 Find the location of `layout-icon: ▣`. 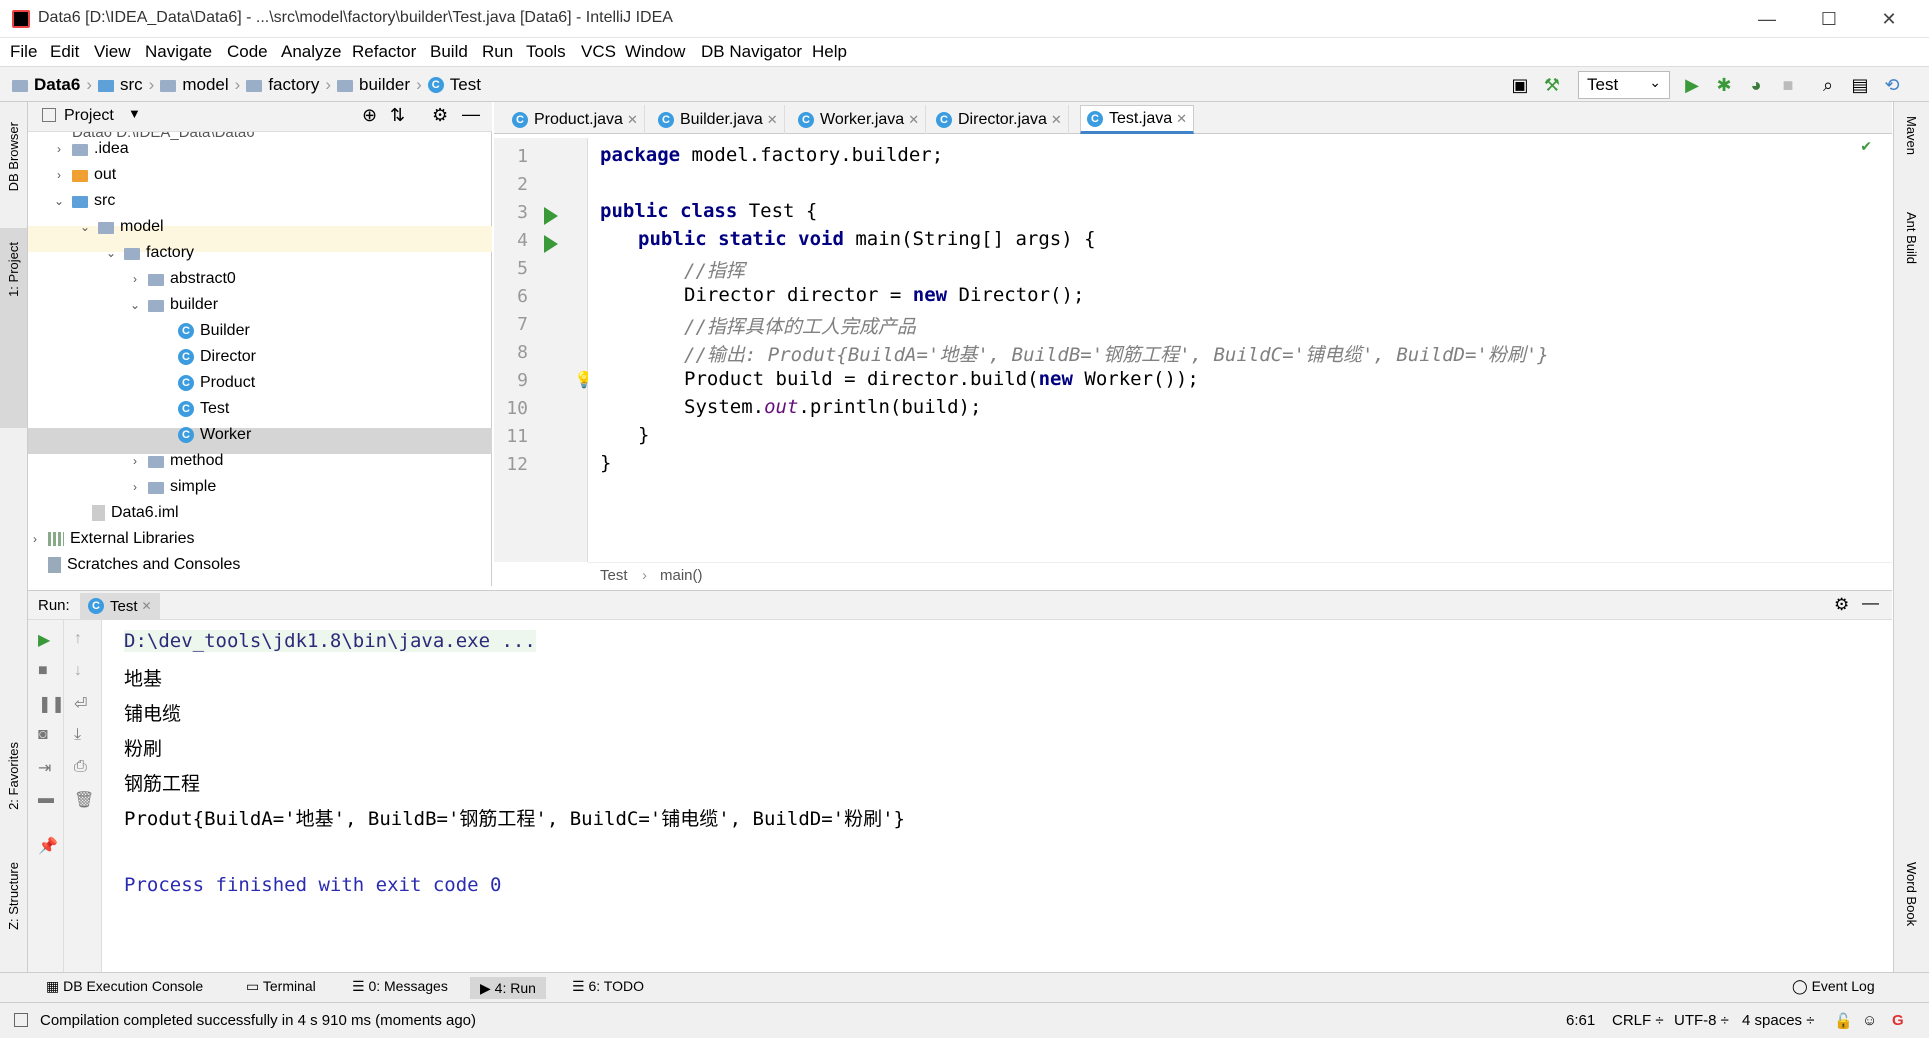

layout-icon: ▣ is located at coordinates (1520, 85).